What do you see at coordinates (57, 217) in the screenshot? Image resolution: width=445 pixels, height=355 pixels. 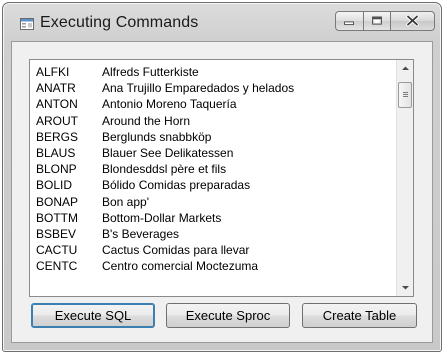 I see `customer-id: BOTTM` at bounding box center [57, 217].